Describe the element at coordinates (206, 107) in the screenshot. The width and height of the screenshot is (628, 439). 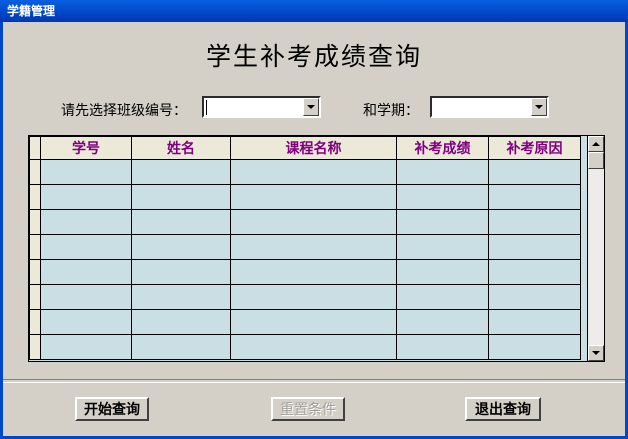
I see `text-cursor` at that location.